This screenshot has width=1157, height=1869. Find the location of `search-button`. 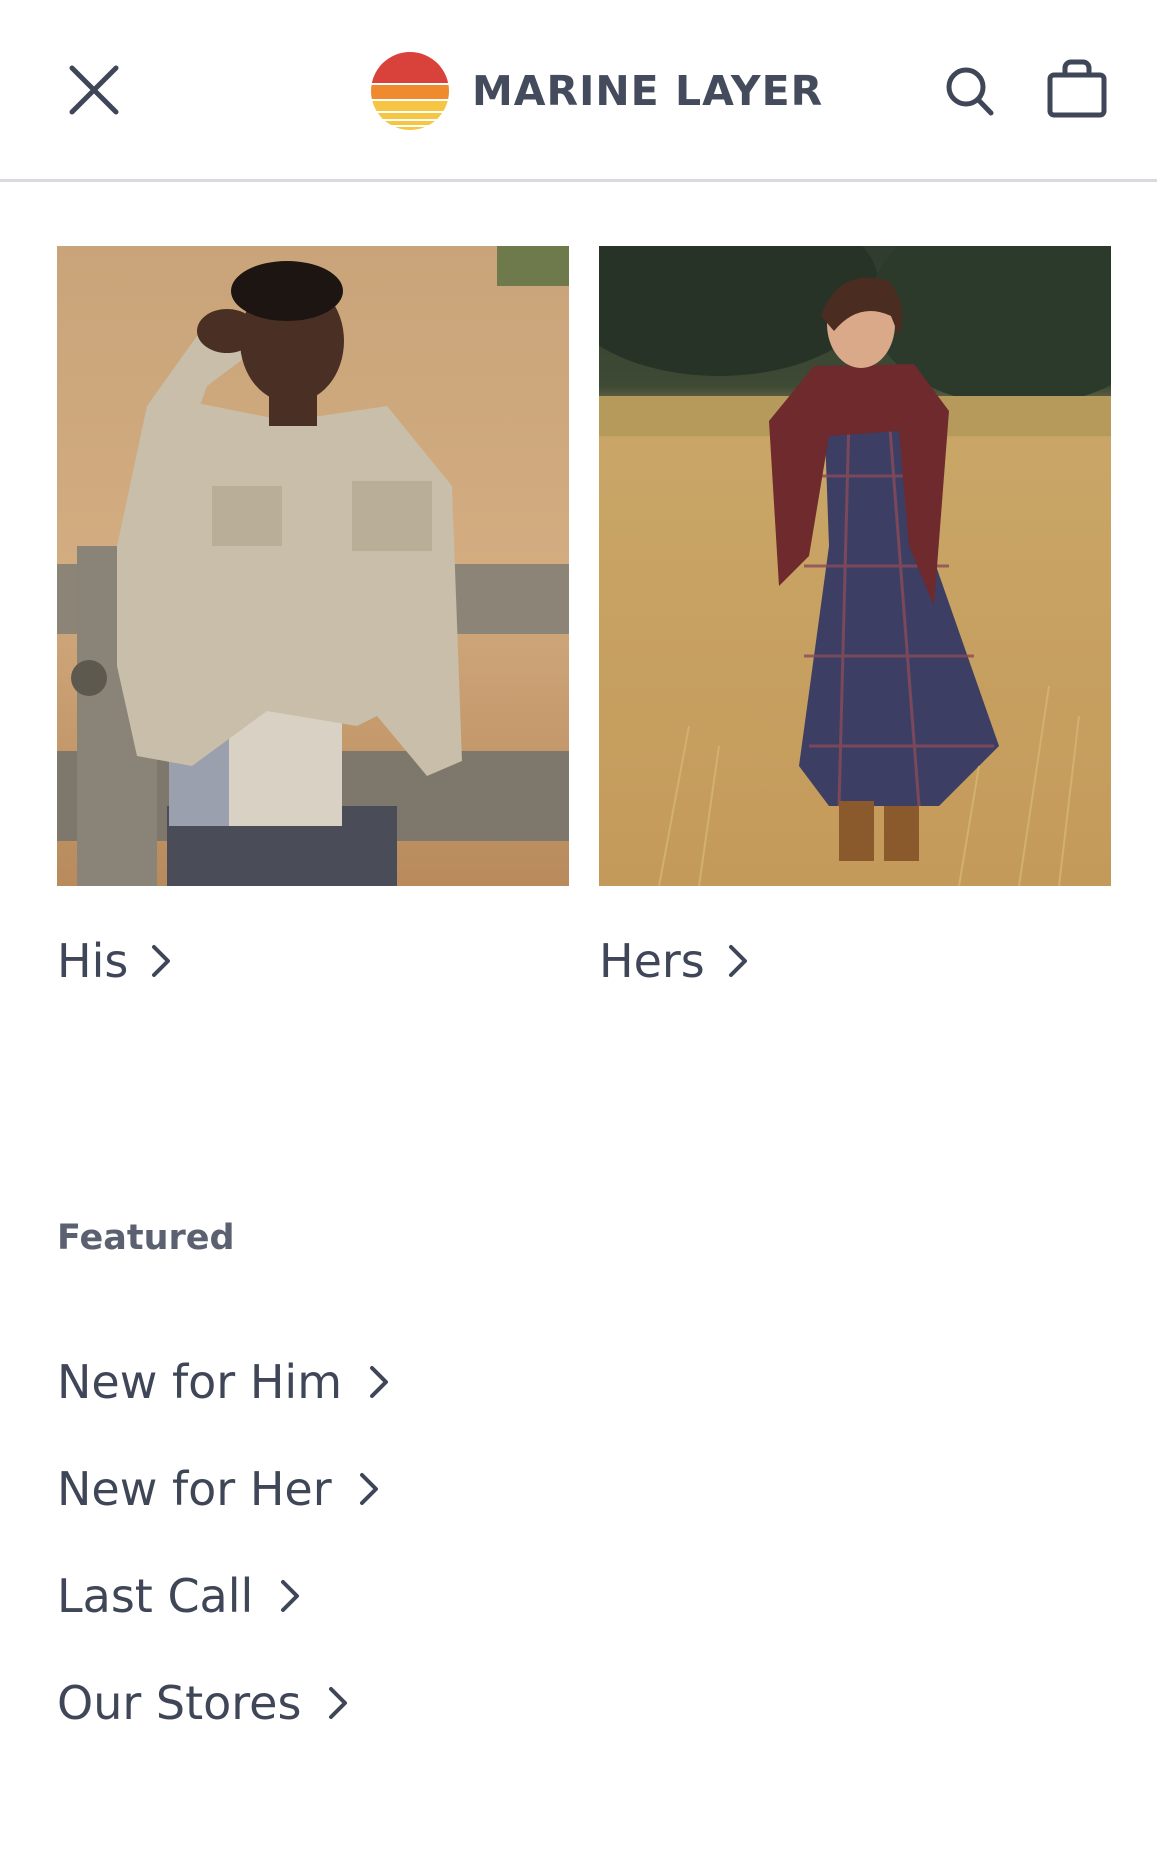

search-button is located at coordinates (970, 92).